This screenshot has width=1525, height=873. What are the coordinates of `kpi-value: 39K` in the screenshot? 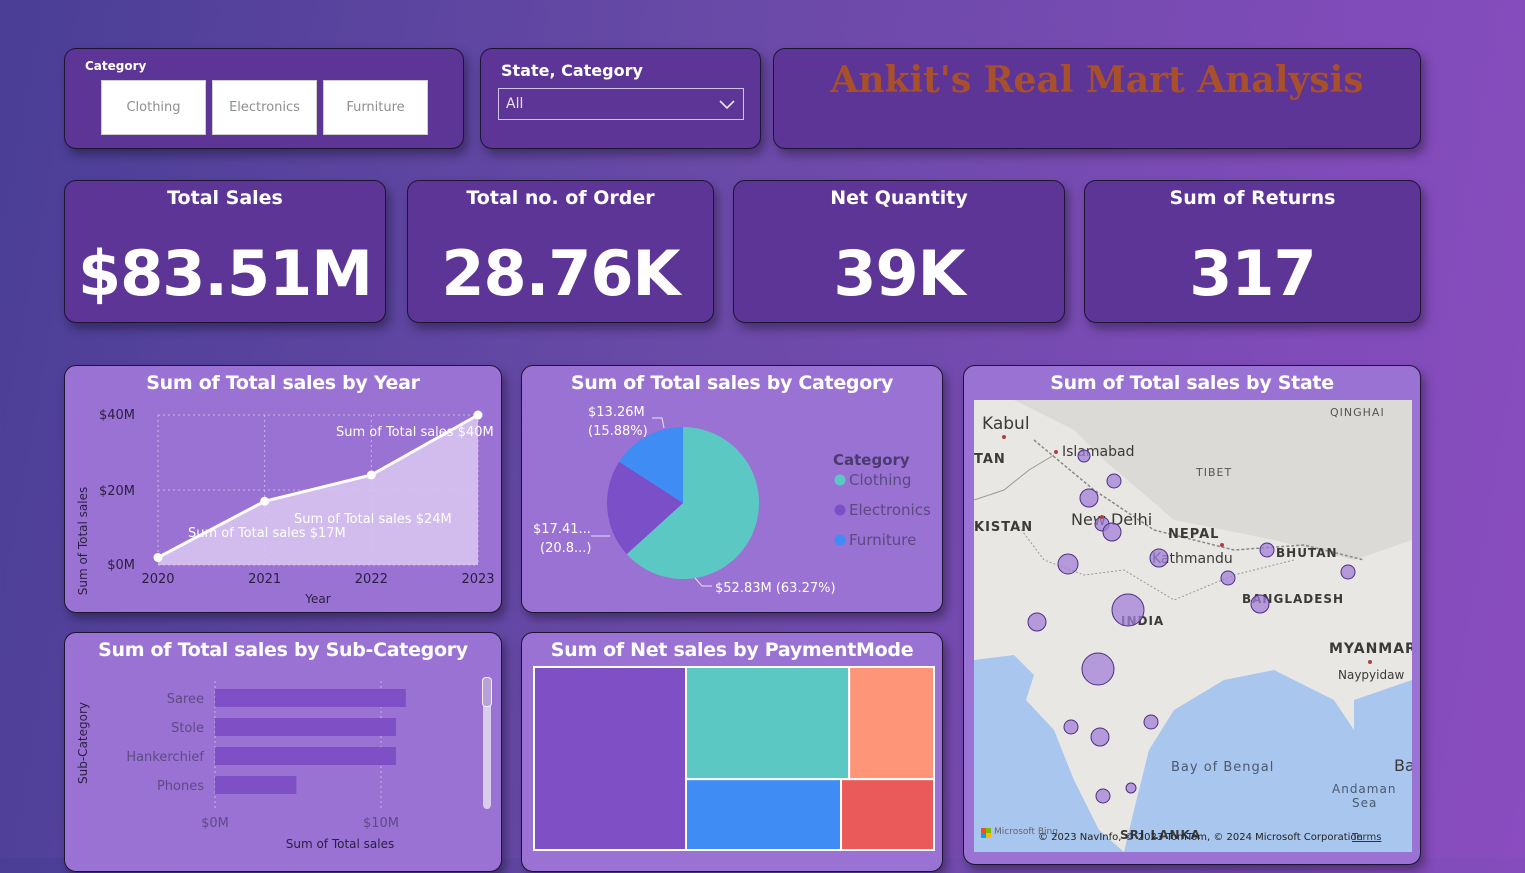 It's located at (899, 273).